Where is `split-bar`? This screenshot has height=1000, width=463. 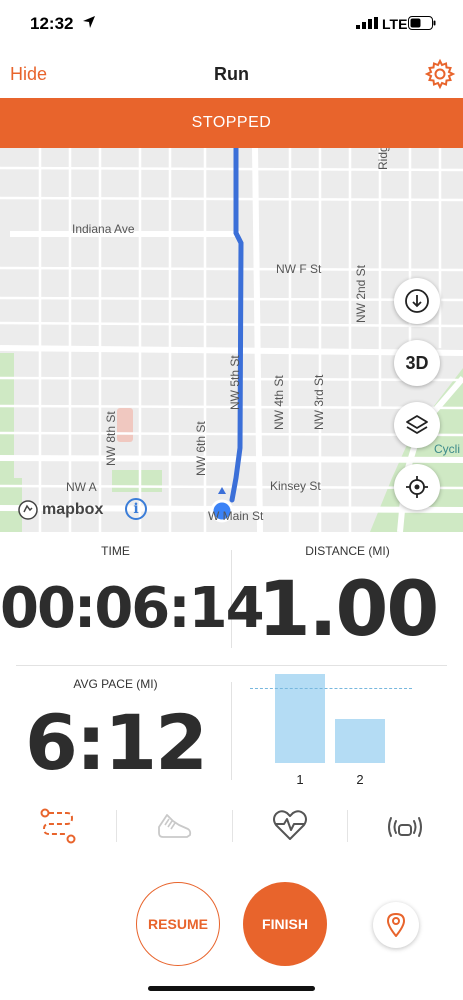 split-bar is located at coordinates (360, 741).